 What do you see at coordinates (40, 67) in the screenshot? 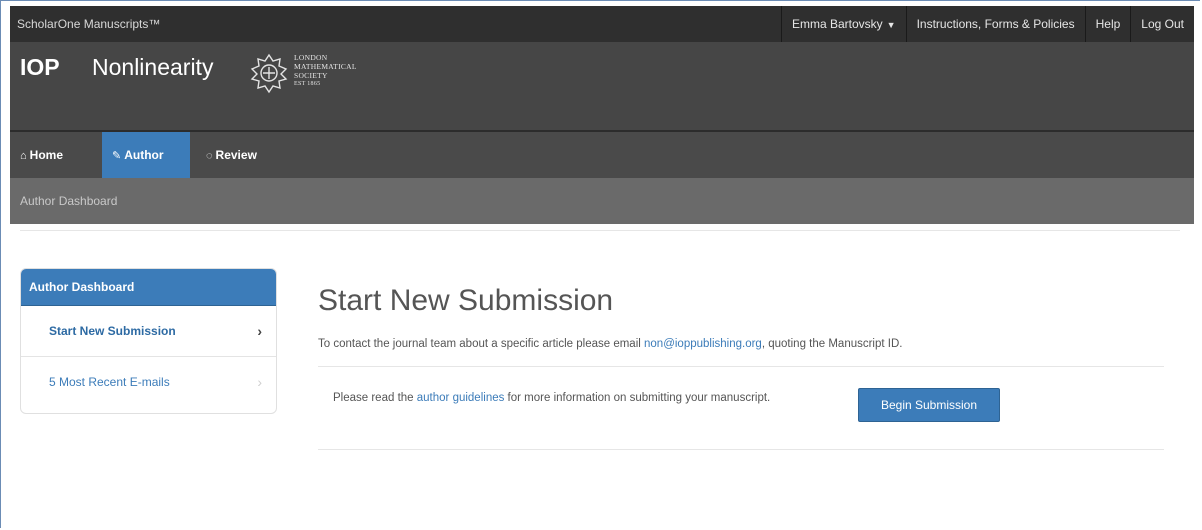
I see `iop-logo: IOP` at bounding box center [40, 67].